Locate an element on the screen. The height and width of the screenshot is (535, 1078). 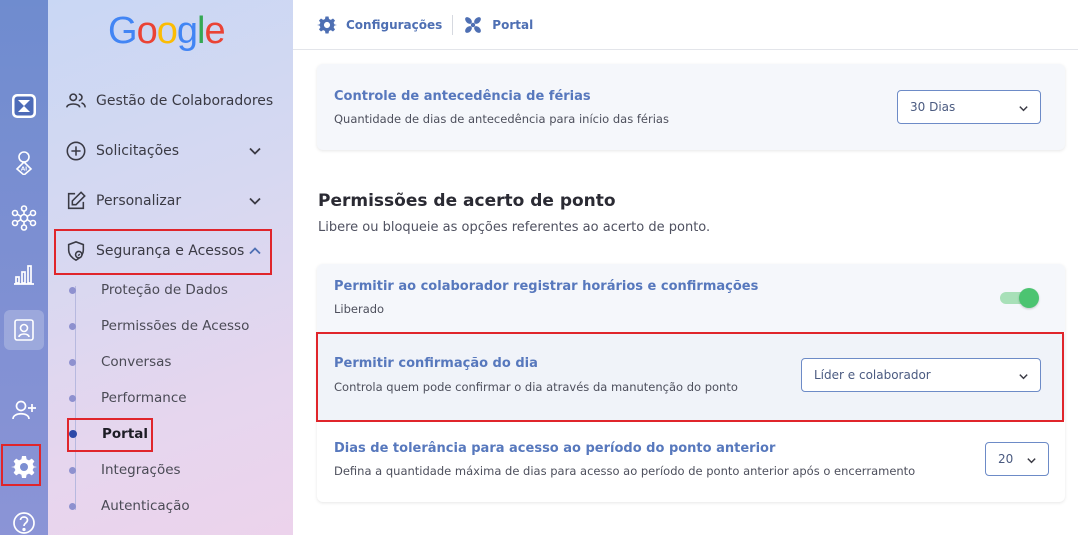
settings-rail-button is located at coordinates (24, 467).